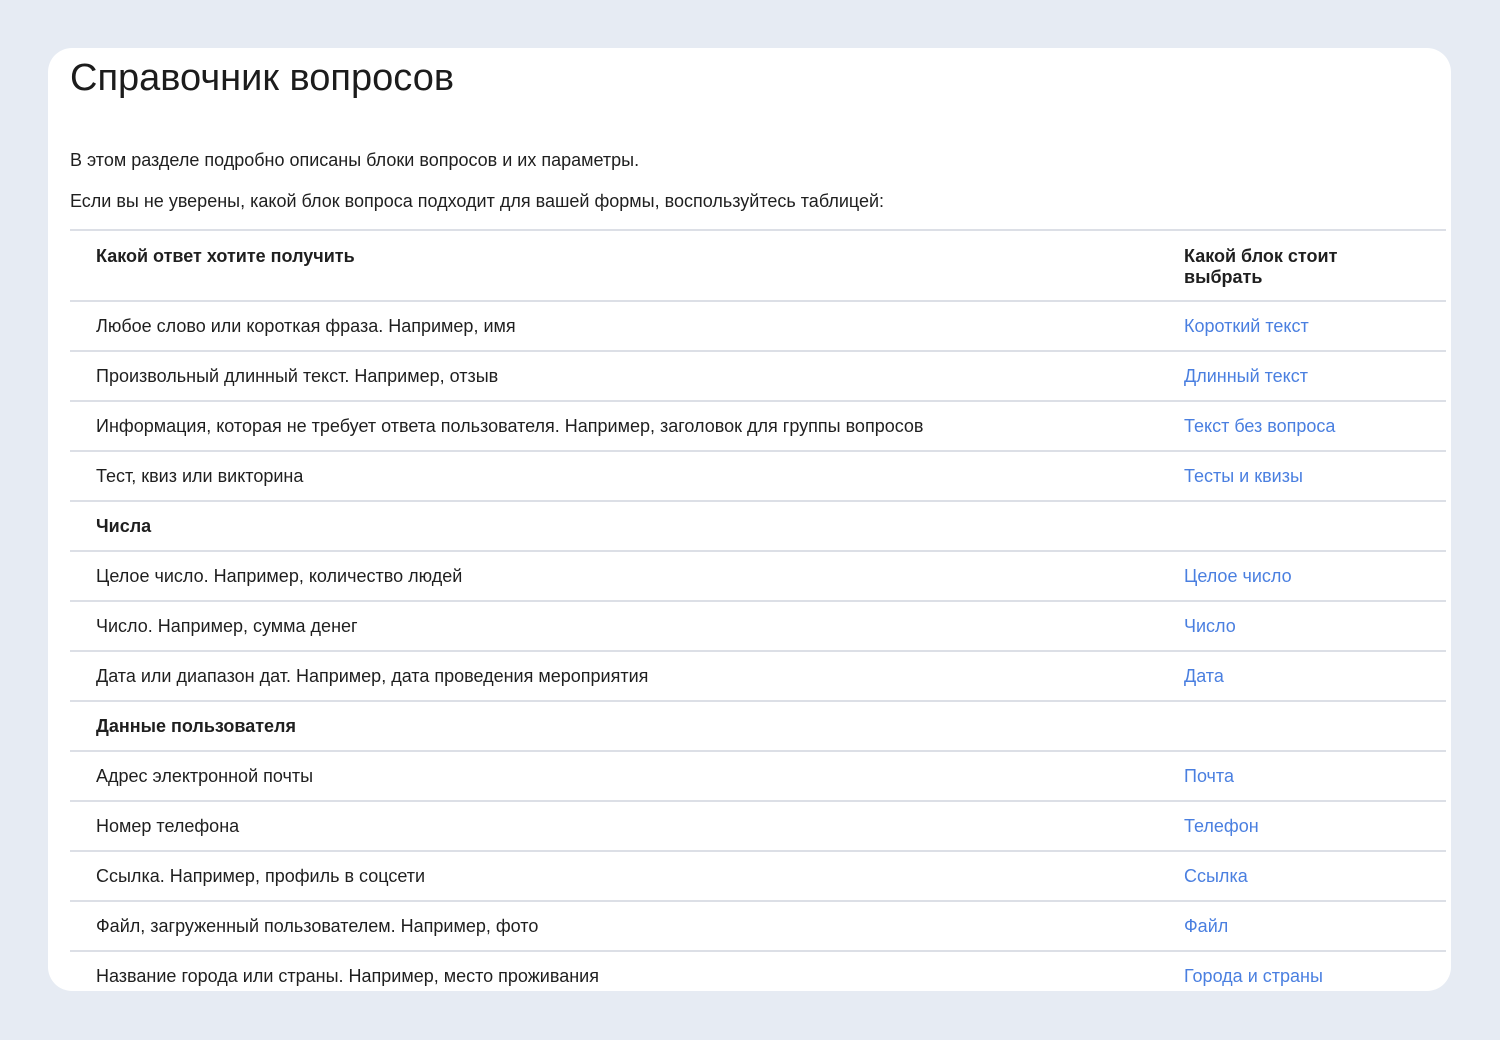 Image resolution: width=1500 pixels, height=1040 pixels. Describe the element at coordinates (1246, 376) in the screenshot. I see `block-link-long-text: Длинный текст` at that location.